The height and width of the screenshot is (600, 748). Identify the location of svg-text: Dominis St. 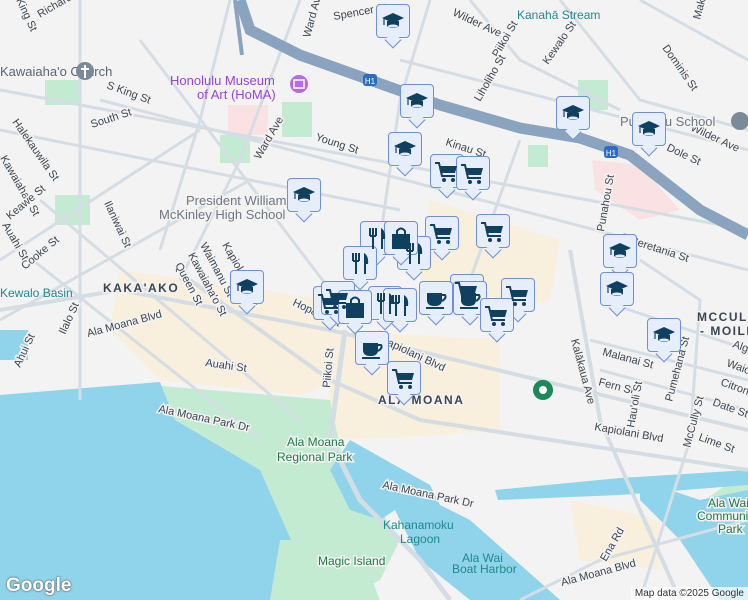
(680, 68).